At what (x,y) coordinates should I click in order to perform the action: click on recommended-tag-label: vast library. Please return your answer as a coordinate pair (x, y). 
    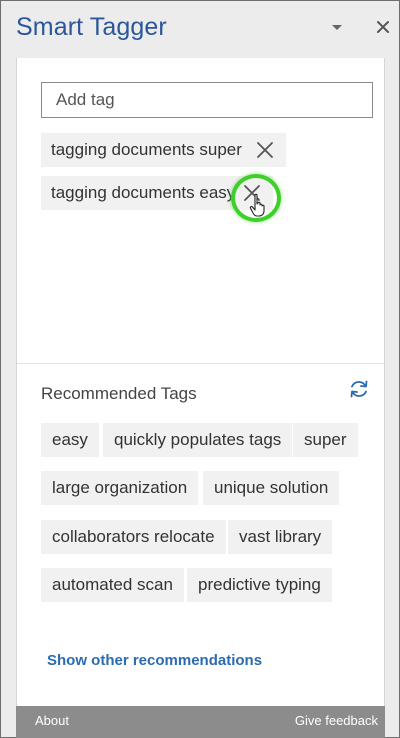
    Looking at the image, I should click on (280, 536).